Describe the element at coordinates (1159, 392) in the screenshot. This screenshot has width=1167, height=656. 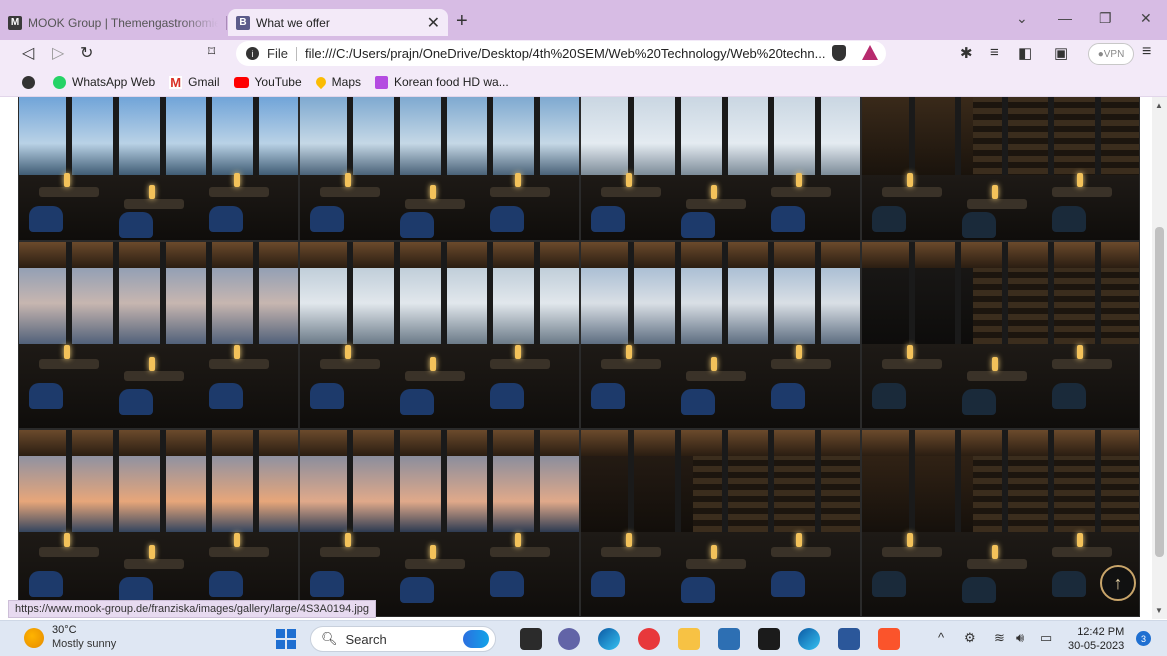
I see `scrollbar-thumb` at that location.